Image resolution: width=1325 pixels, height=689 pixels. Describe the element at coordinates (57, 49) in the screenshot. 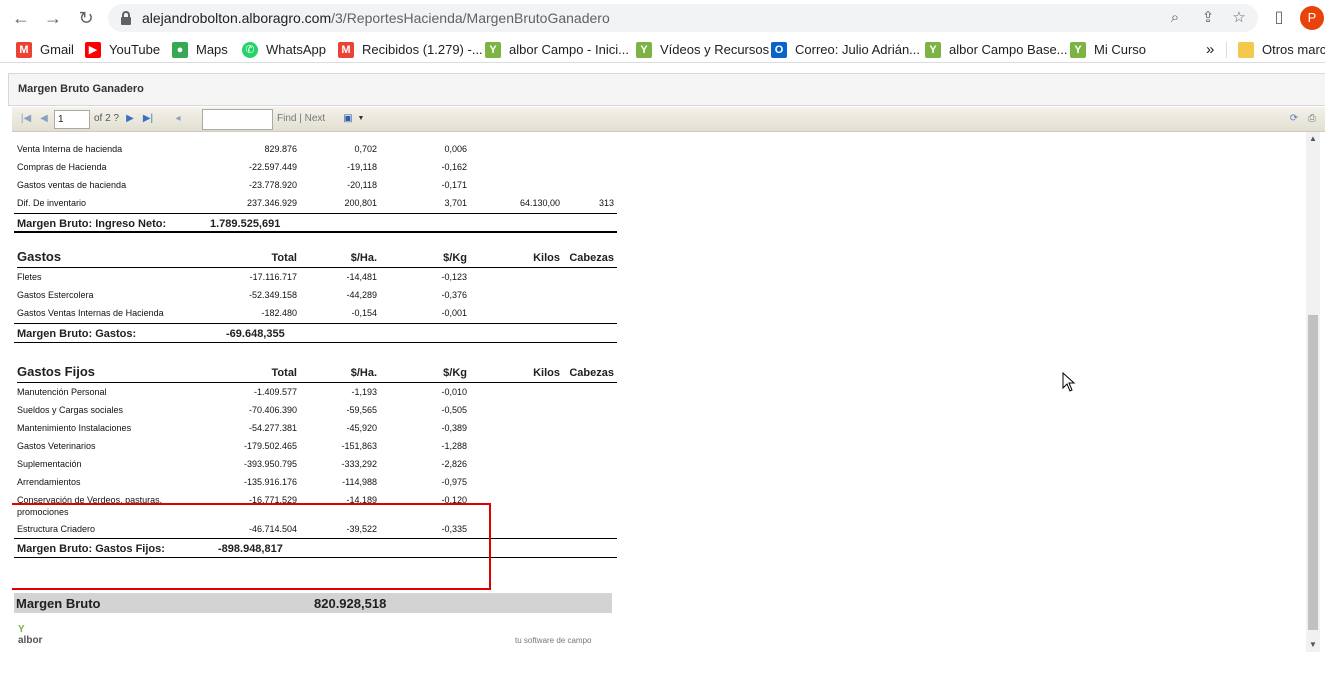

I see `bookmark-label: Gmail` at that location.